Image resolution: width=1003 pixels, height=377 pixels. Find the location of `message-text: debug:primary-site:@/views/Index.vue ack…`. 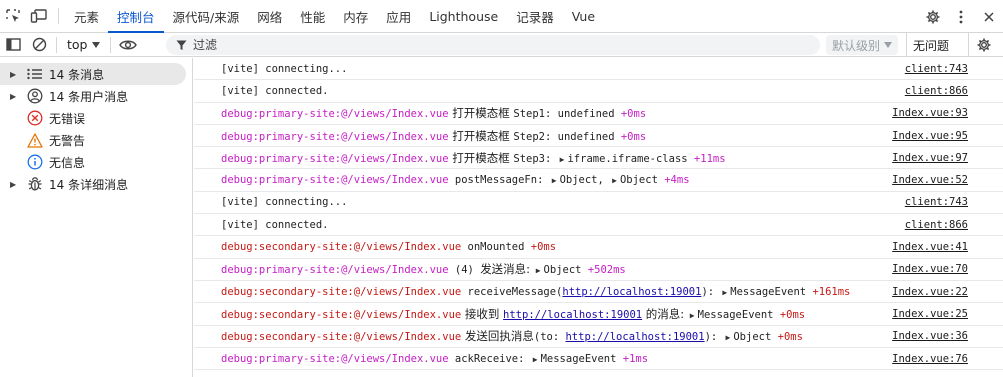

message-text: debug:primary-site:@/views/Index.vue ack… is located at coordinates (556, 359).